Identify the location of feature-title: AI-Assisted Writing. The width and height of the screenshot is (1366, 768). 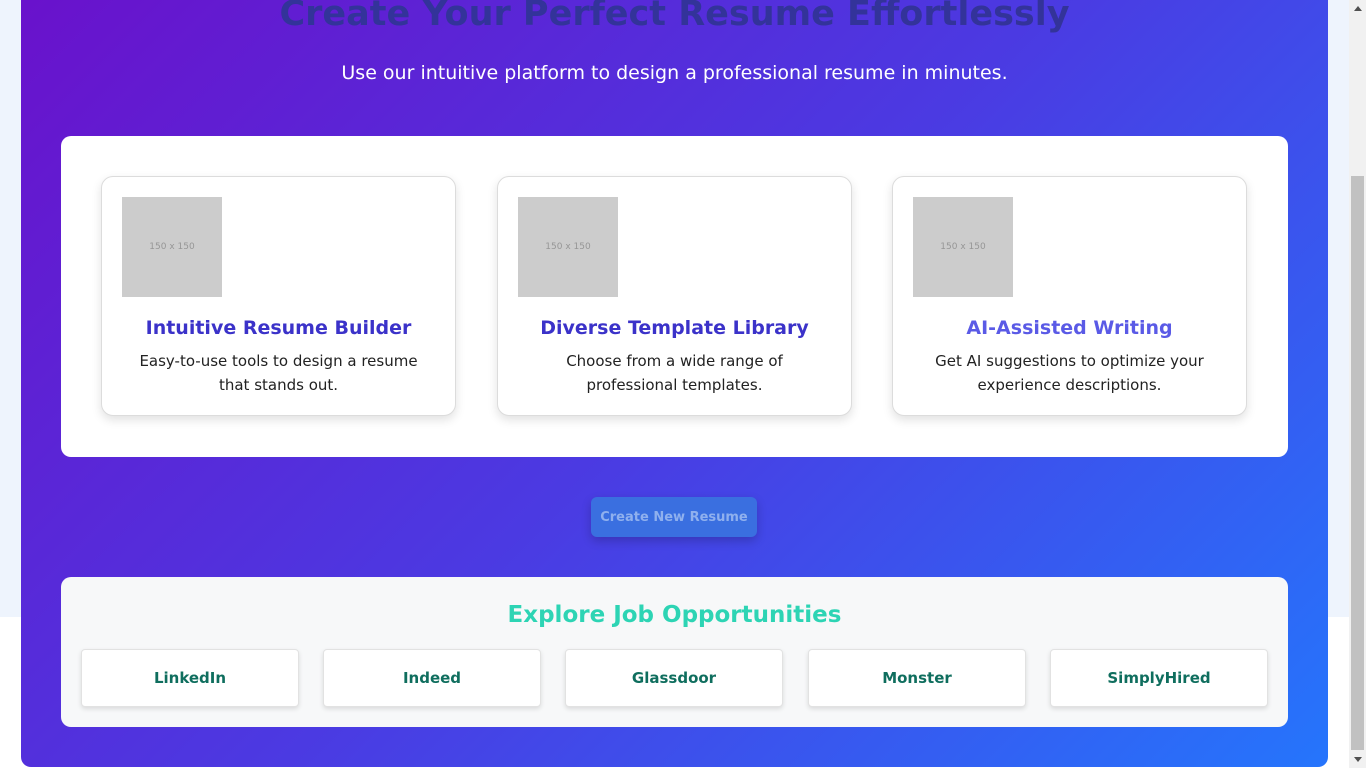
(1069, 328).